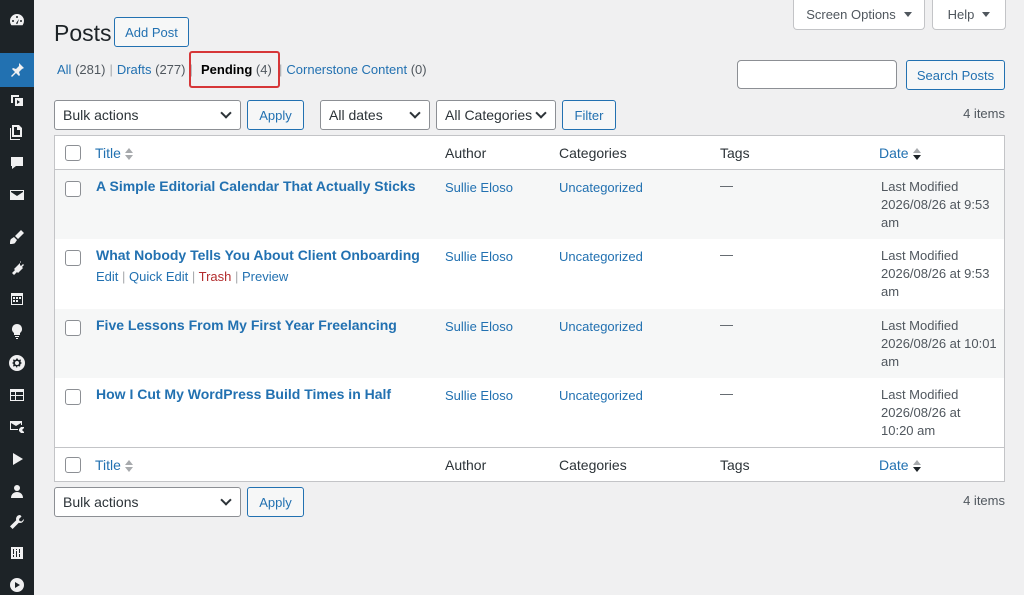  What do you see at coordinates (17, 522) in the screenshot?
I see `tools-icon` at bounding box center [17, 522].